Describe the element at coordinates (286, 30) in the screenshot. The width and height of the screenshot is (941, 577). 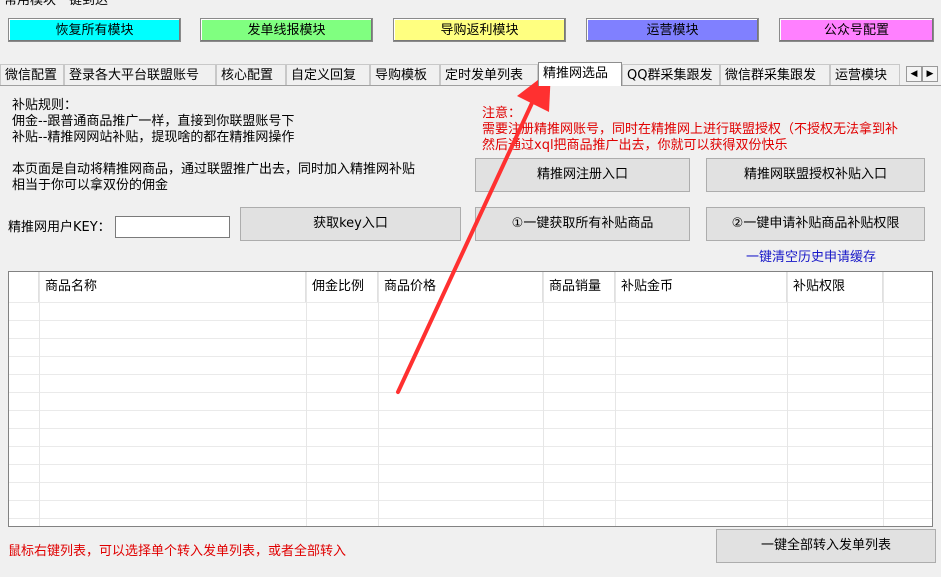
I see `order-report-module-button: 发单线报模块` at that location.